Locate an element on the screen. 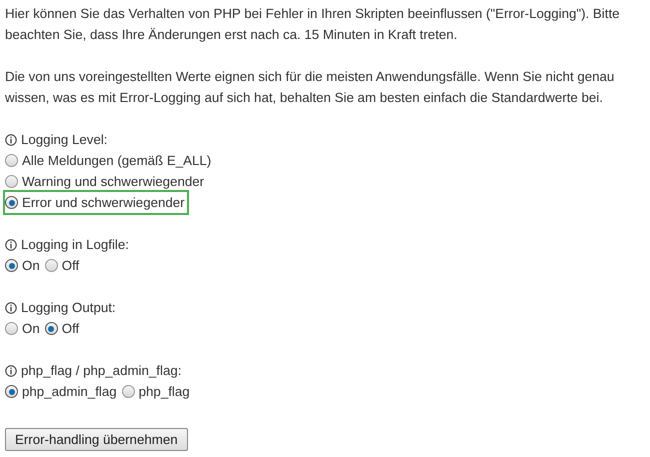 Image resolution: width=650 pixels, height=457 pixels. setting-label: Logging Output: is located at coordinates (68, 308).